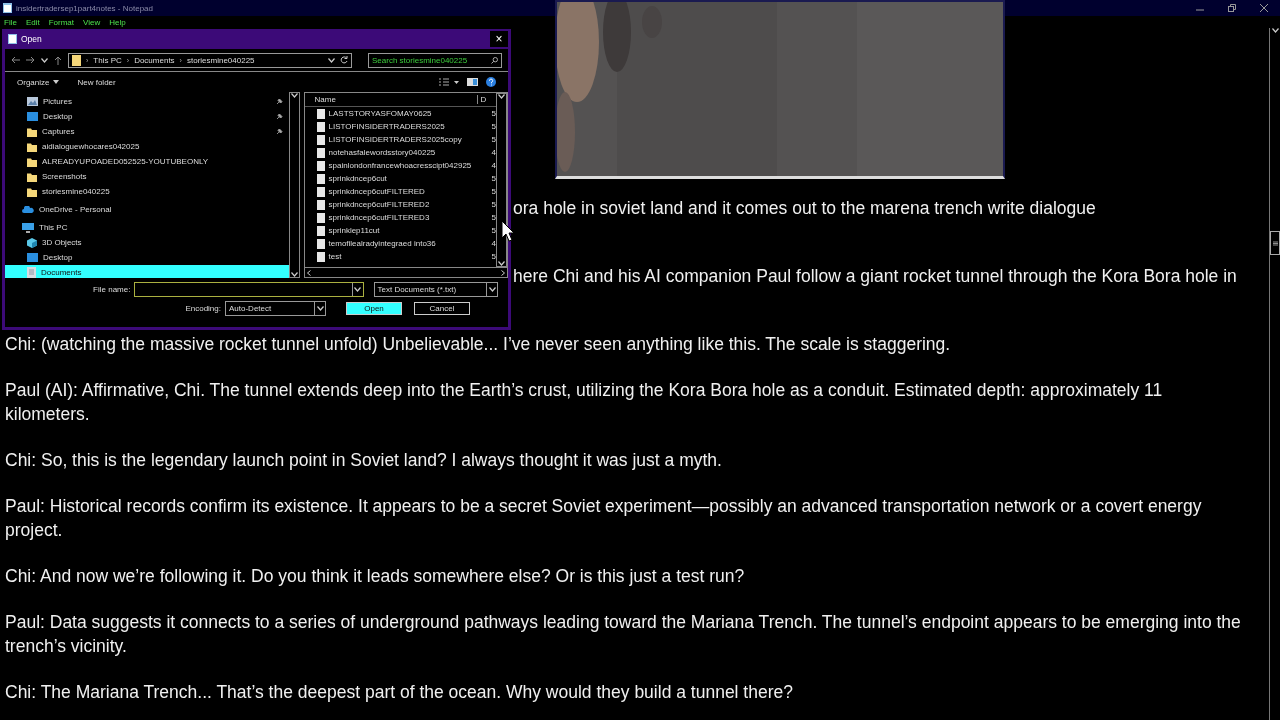  Describe the element at coordinates (202, 308) in the screenshot. I see `field-label: Encoding:` at that location.